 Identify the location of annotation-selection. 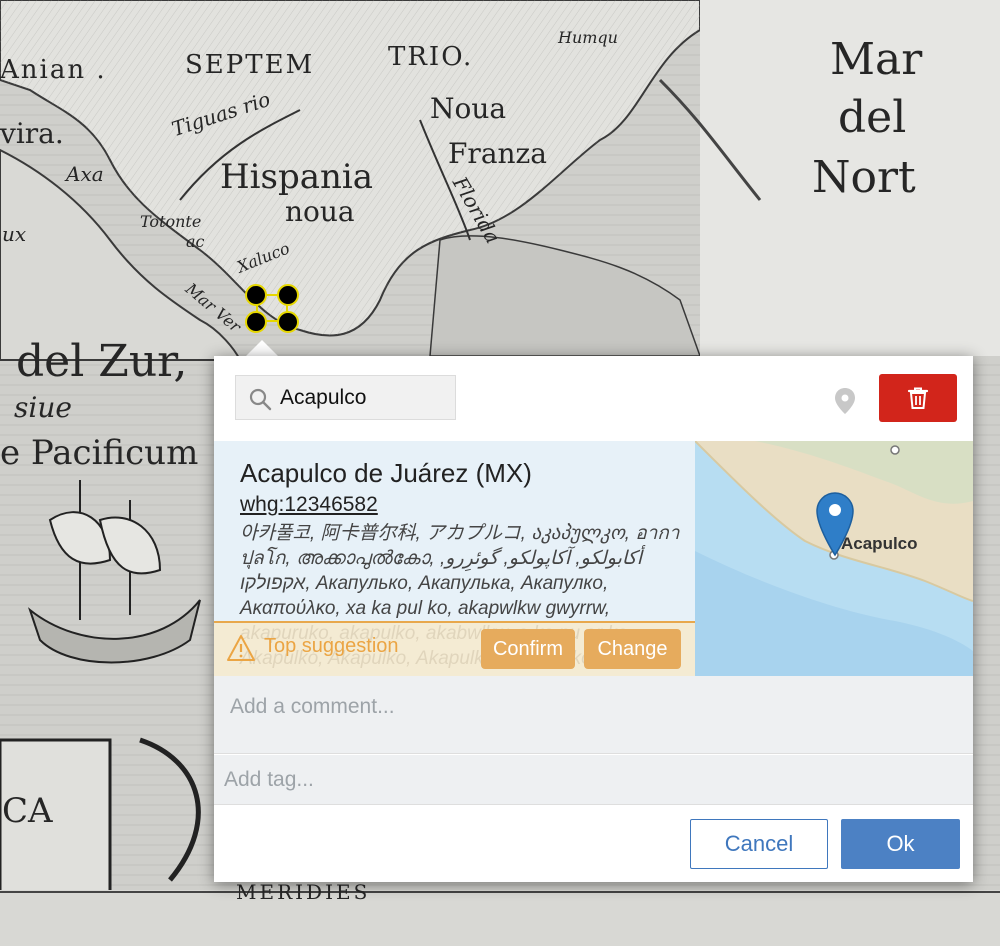
(272, 309).